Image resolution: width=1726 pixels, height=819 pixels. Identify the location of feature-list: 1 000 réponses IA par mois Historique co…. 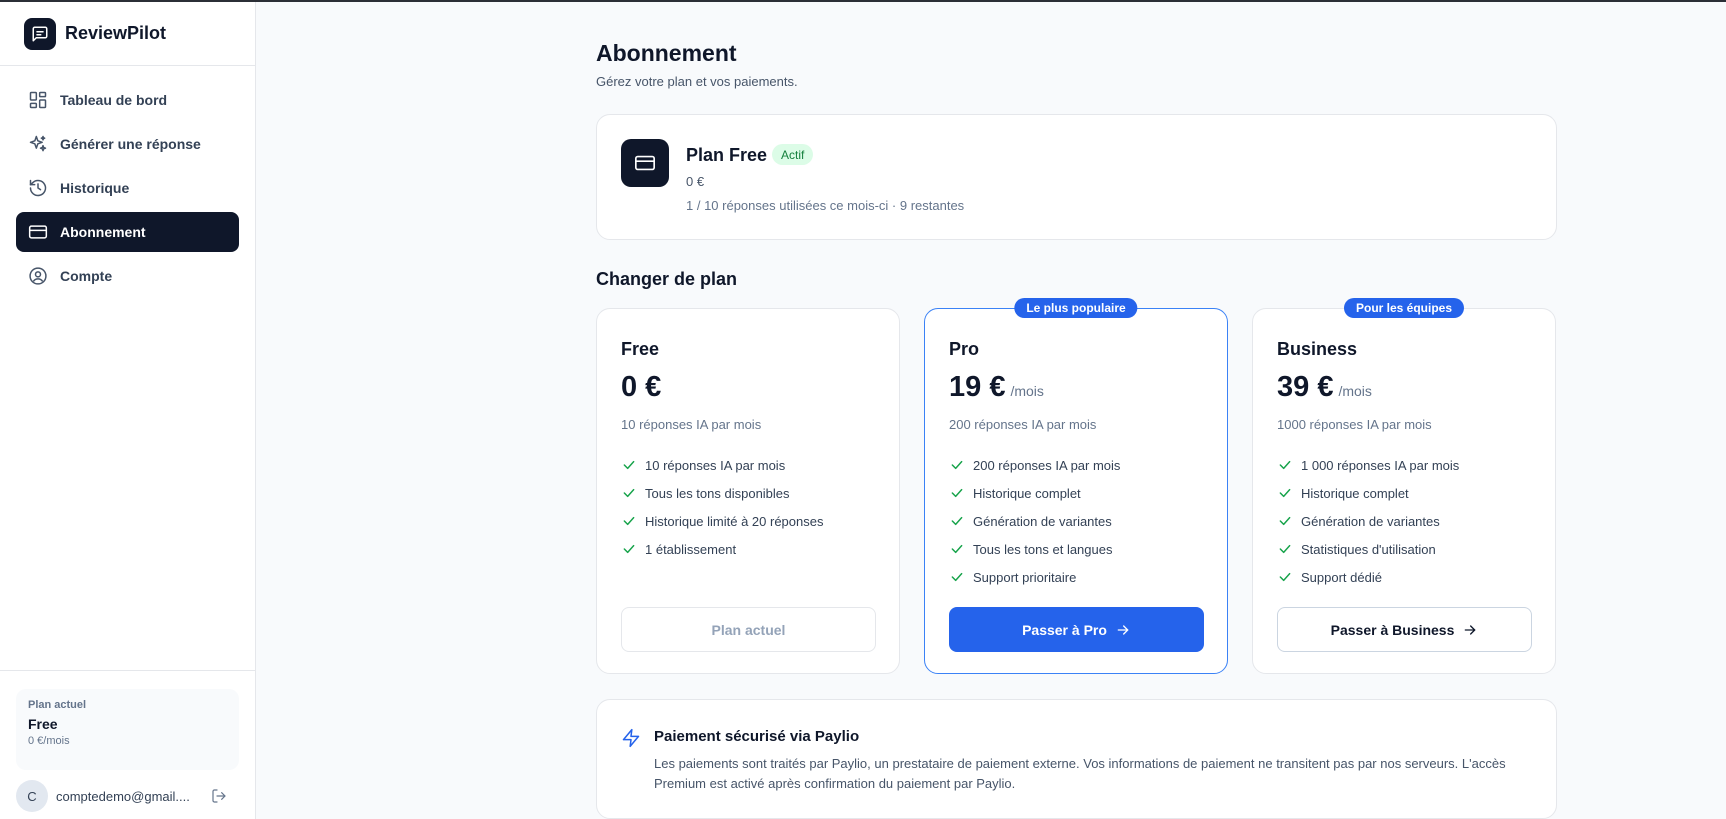
(1368, 521).